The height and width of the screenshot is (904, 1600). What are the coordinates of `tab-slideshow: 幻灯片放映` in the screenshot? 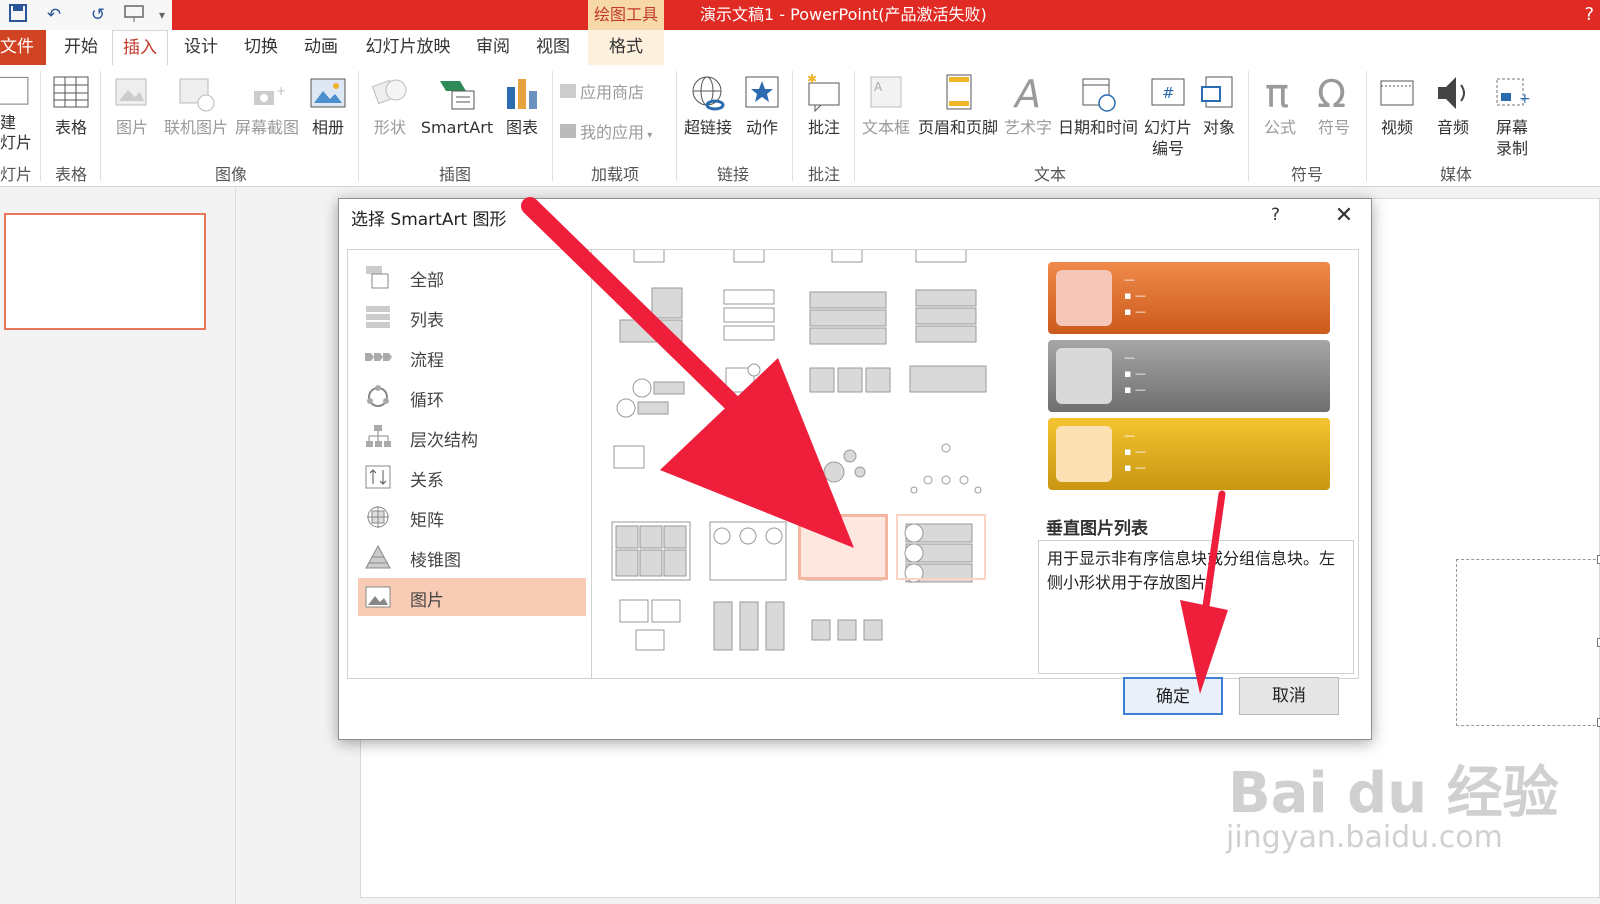 It's located at (408, 47).